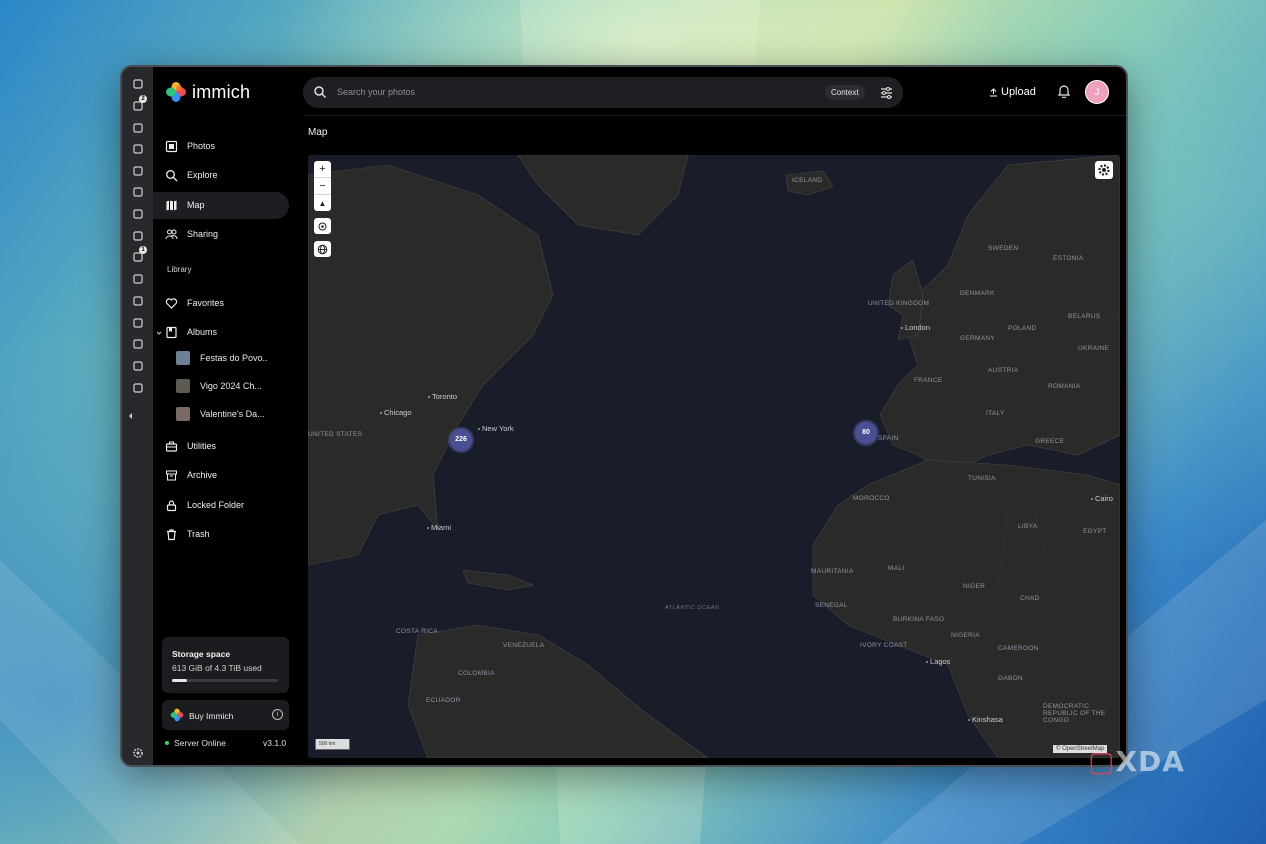 Image resolution: width=1266 pixels, height=844 pixels. Describe the element at coordinates (498, 428) in the screenshot. I see `city-name: New York` at that location.